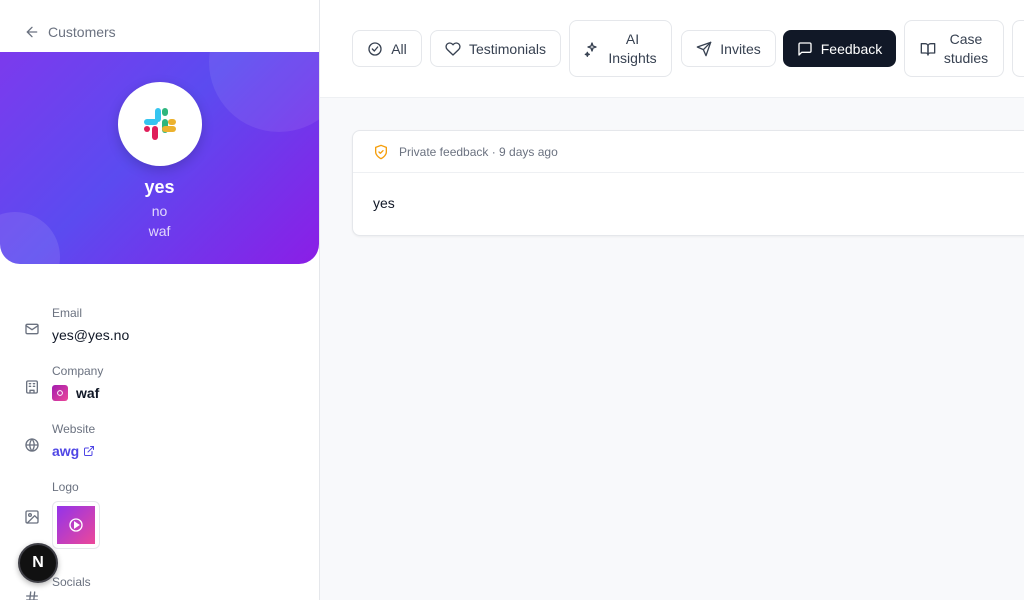 The image size is (1024, 600). I want to click on company-logo-icon, so click(60, 393).